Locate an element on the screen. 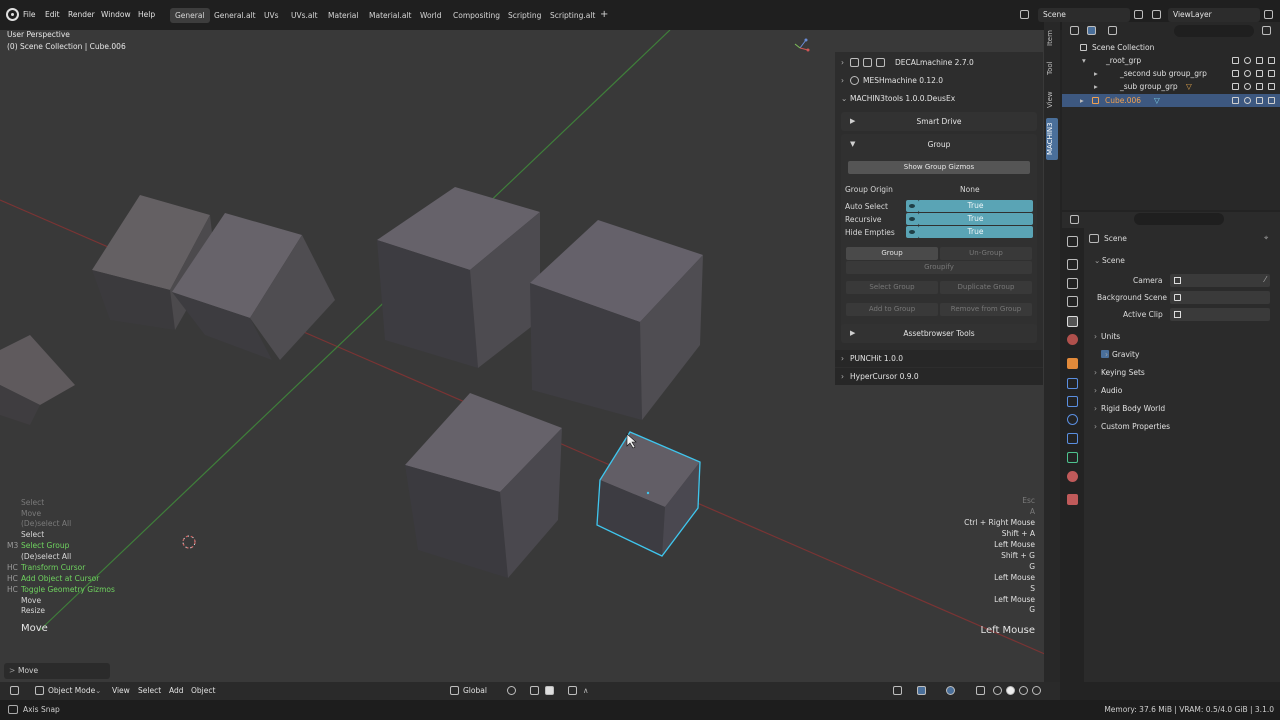  pin-icon: ⌖ is located at coordinates (1266, 238).